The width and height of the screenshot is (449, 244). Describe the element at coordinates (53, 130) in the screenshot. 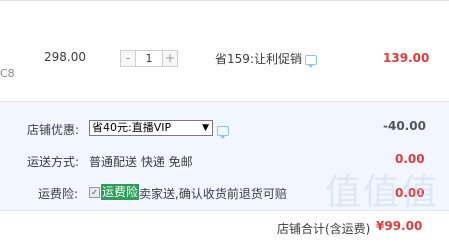

I see `shop-discount-label: 店铺优惠:` at that location.